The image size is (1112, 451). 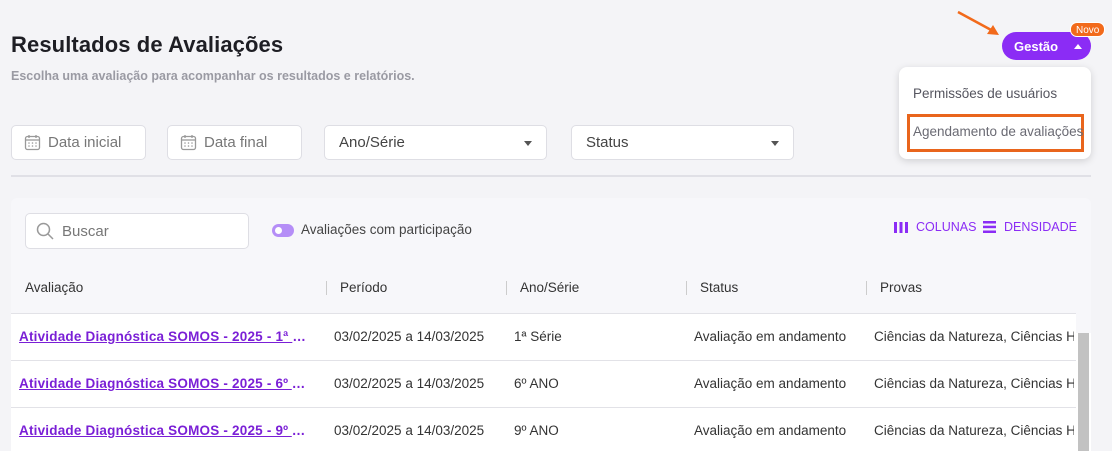 I want to click on density-label: DENSIDADE, so click(x=1040, y=227).